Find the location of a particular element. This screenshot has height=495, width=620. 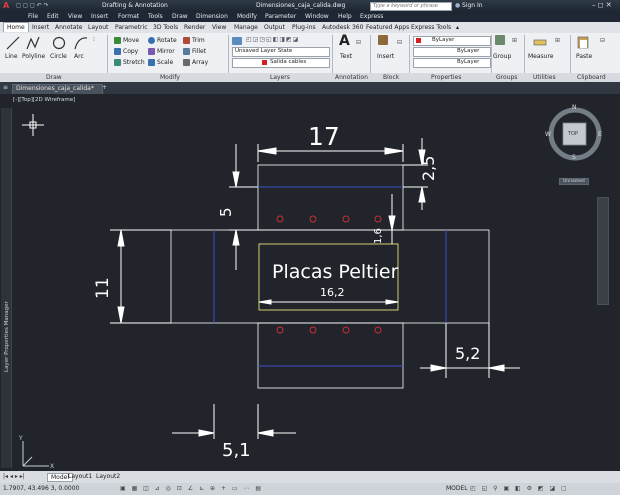

circle-icon is located at coordinates (59, 43).